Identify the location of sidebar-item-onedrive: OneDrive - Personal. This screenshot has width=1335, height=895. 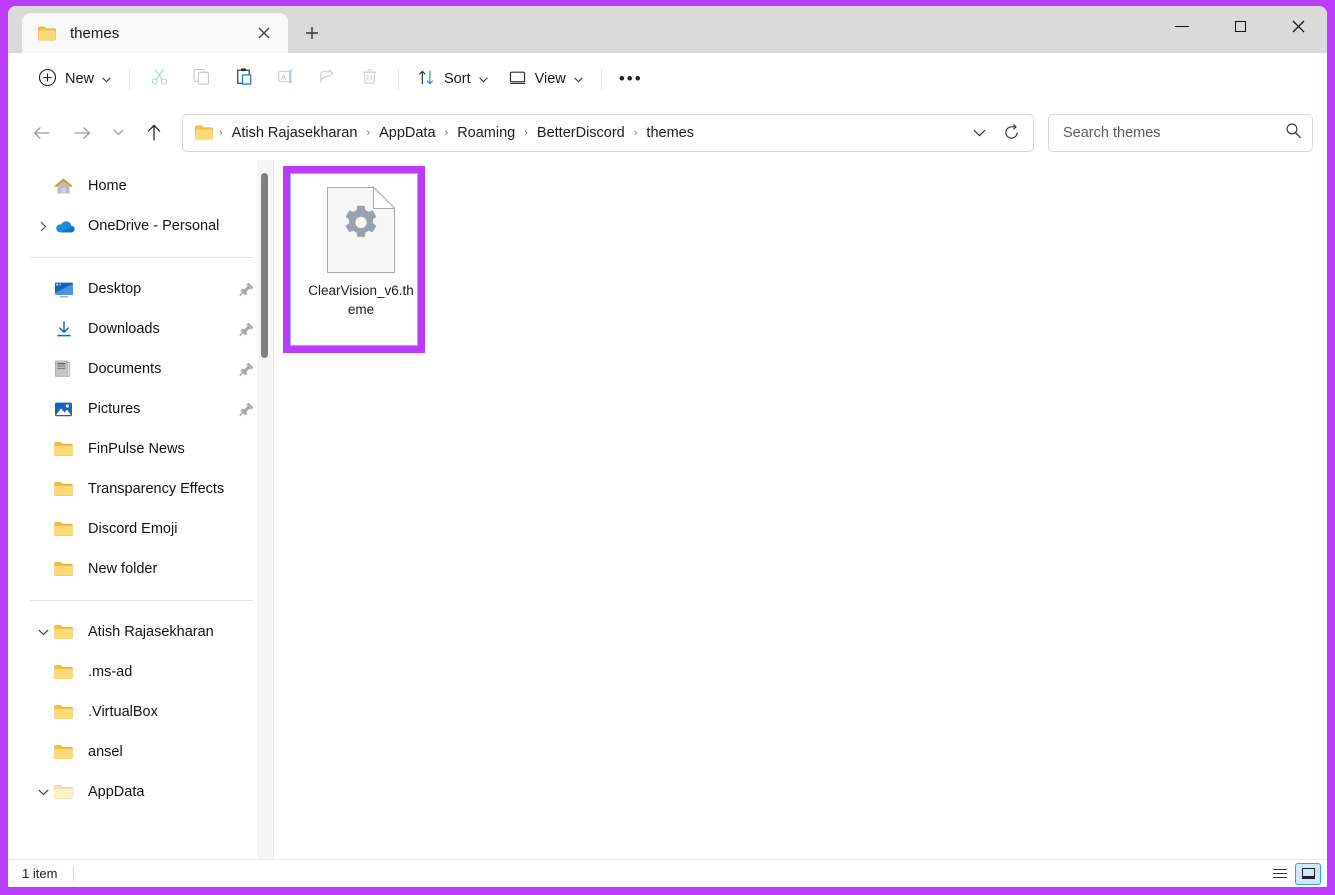
(140, 226).